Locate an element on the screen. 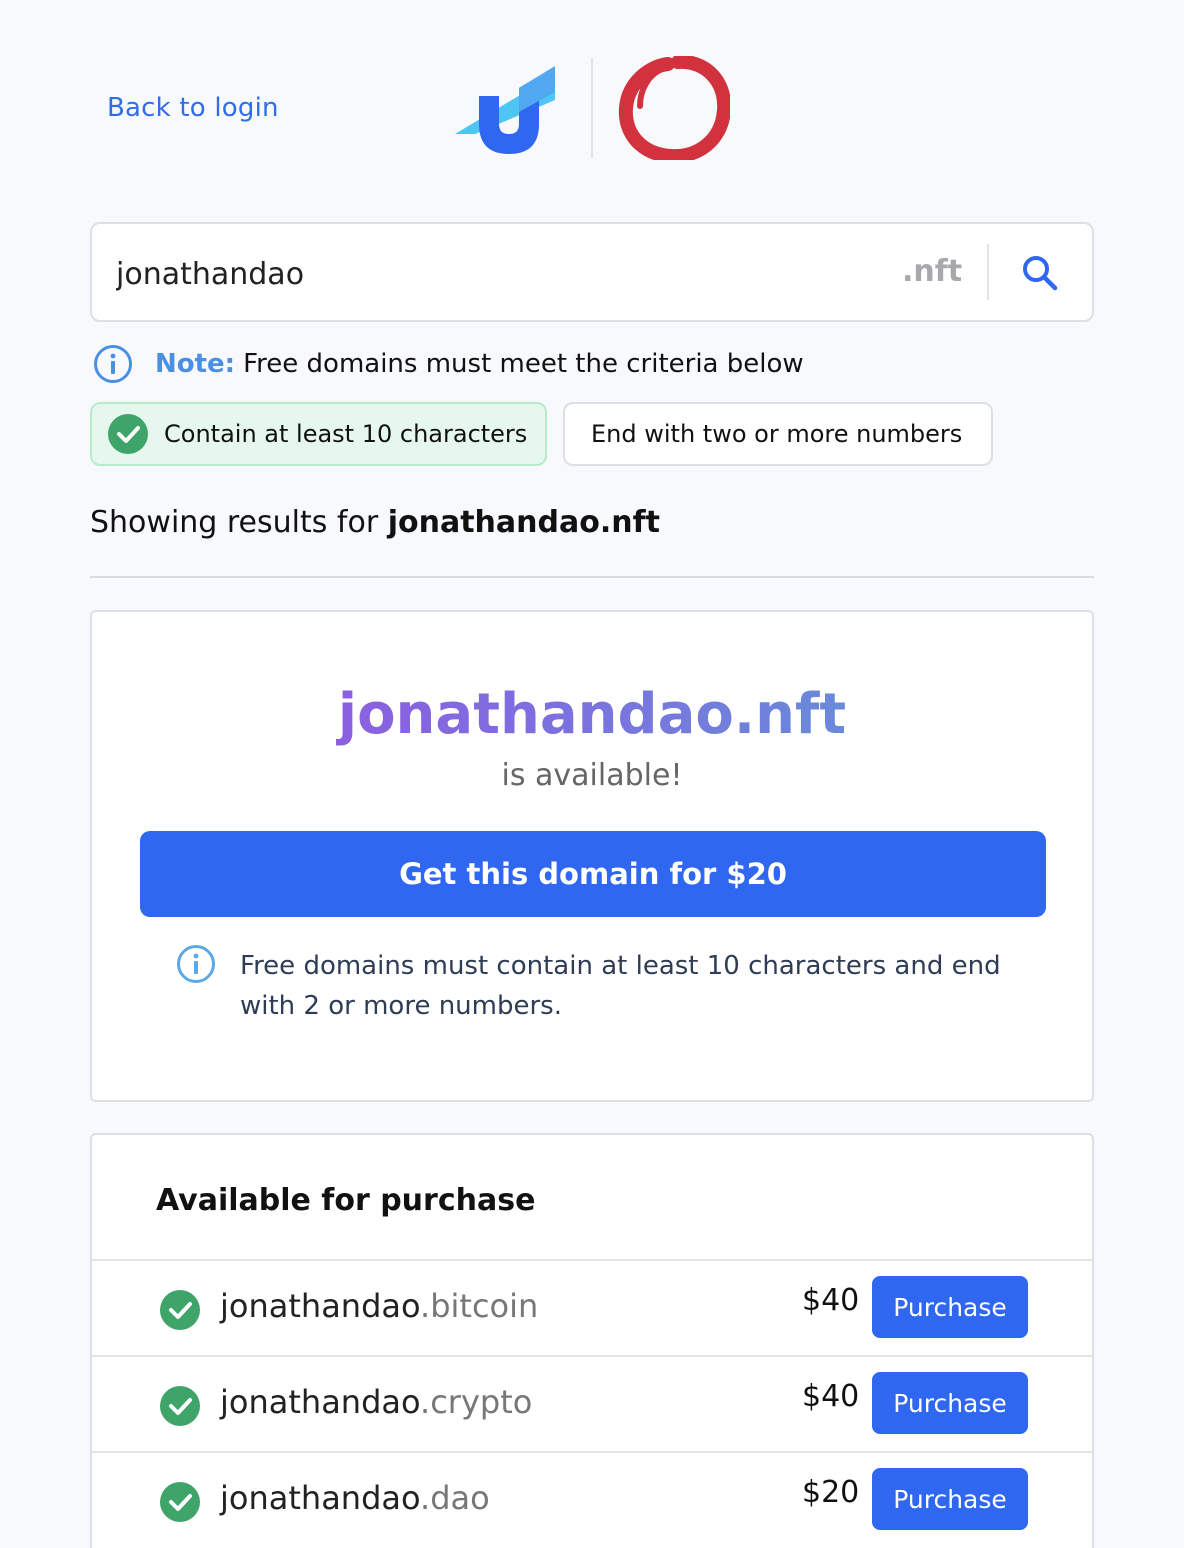  criterion-label: End with two or more numbers is located at coordinates (777, 434).